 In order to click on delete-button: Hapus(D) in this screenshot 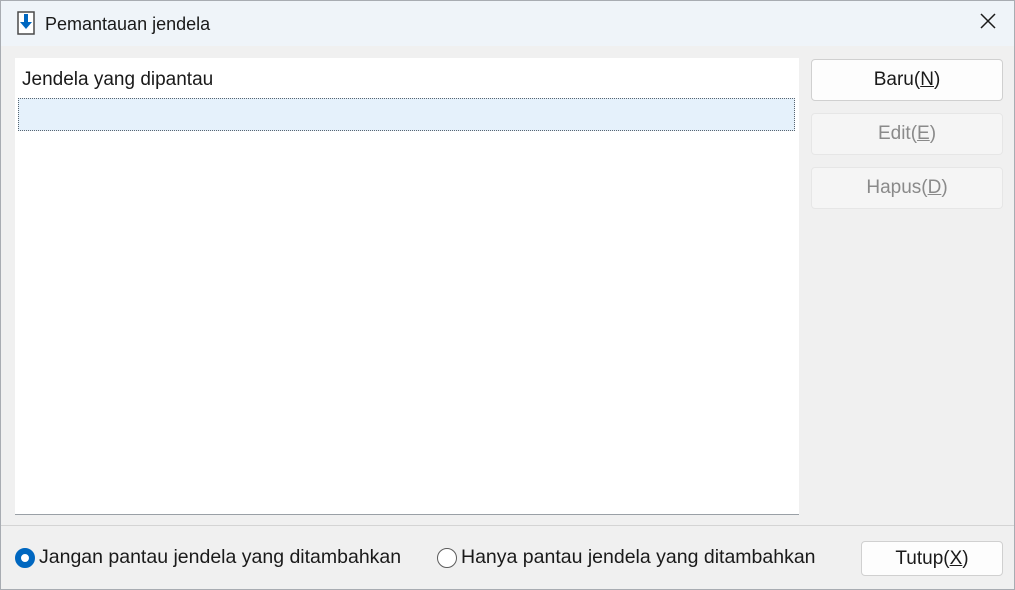, I will do `click(907, 188)`.